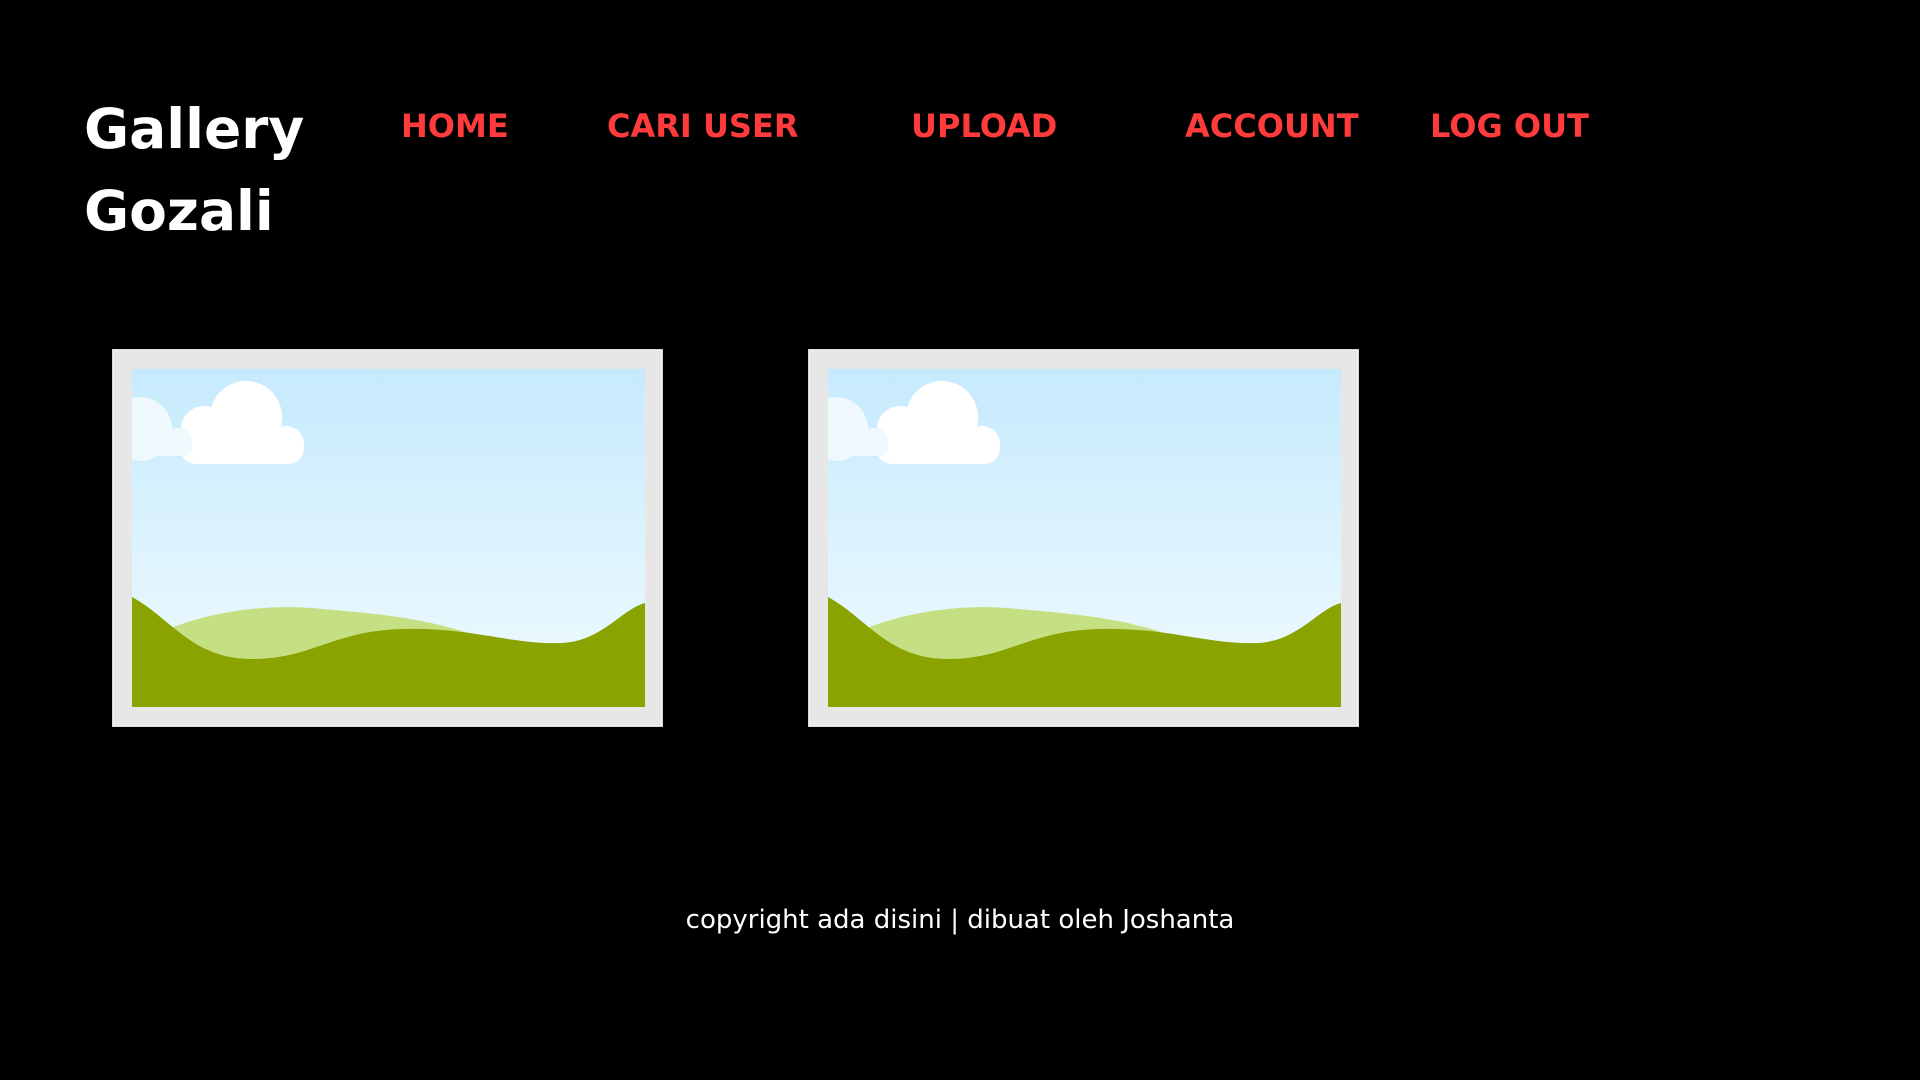  I want to click on nav-logout-link: LOG OUT, so click(1509, 126).